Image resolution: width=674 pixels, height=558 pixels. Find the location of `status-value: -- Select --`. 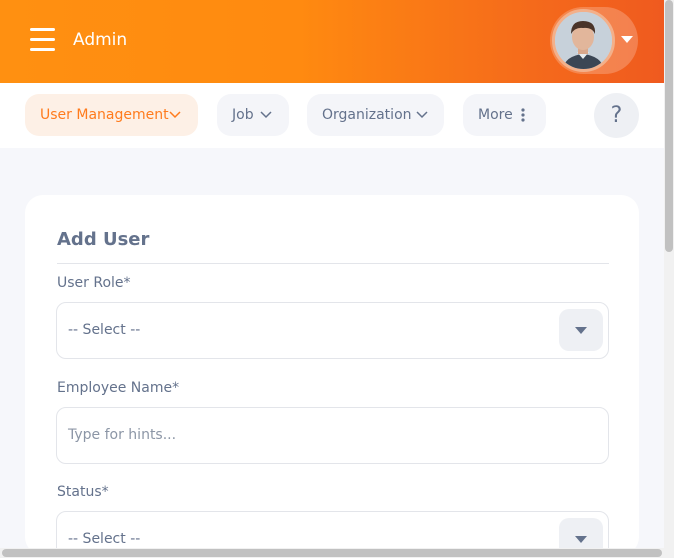

status-value: -- Select -- is located at coordinates (104, 539).